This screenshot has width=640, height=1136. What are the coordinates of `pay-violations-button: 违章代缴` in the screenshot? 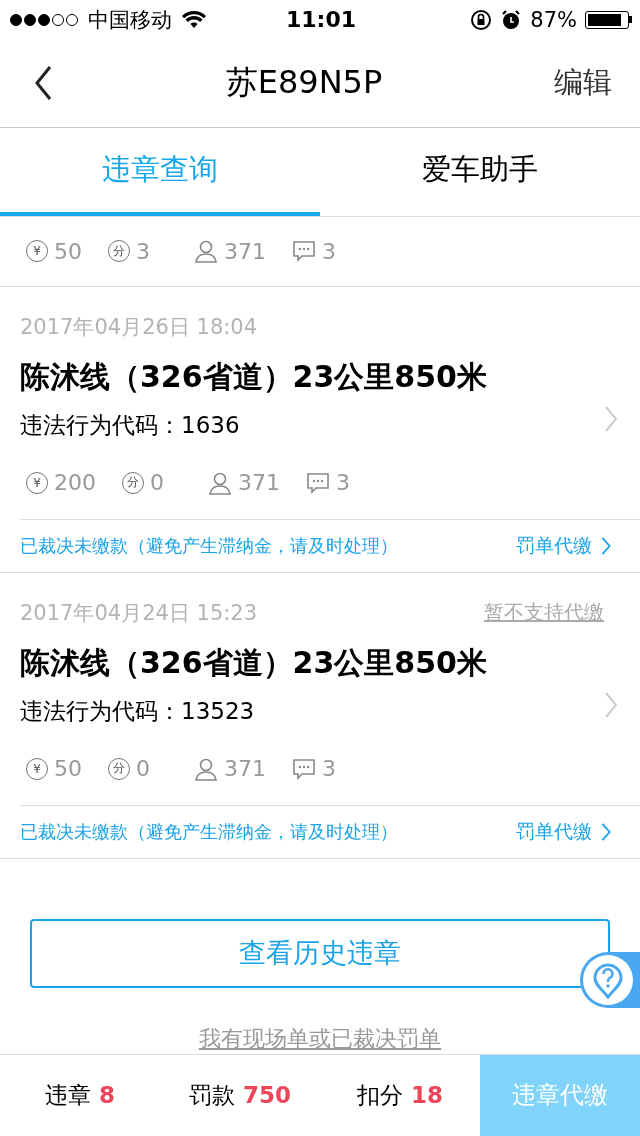 It's located at (560, 1095).